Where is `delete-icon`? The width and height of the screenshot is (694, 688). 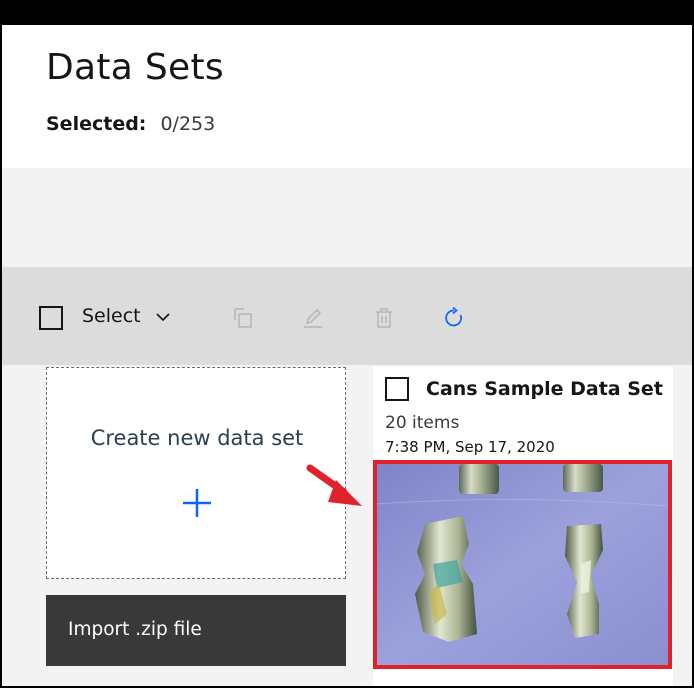
delete-icon is located at coordinates (384, 318).